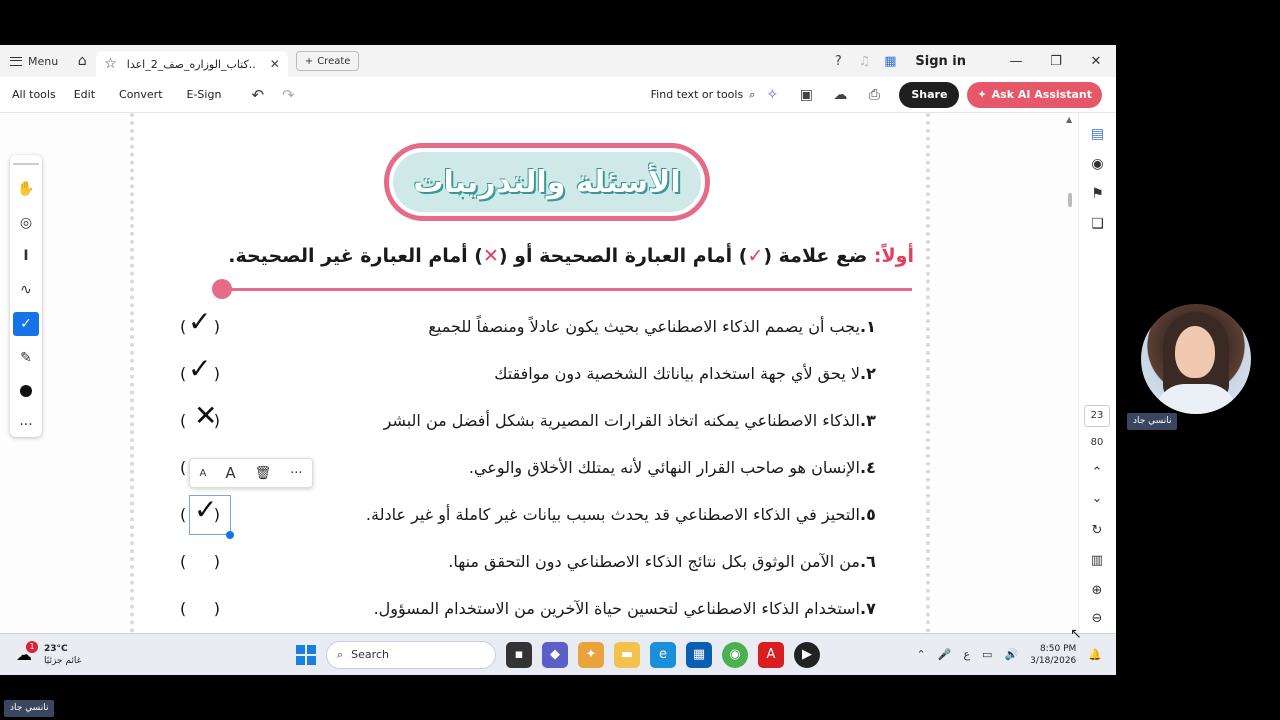 The height and width of the screenshot is (720, 1280). What do you see at coordinates (703, 95) in the screenshot?
I see `find-tools: Find text or tools ⌕` at bounding box center [703, 95].